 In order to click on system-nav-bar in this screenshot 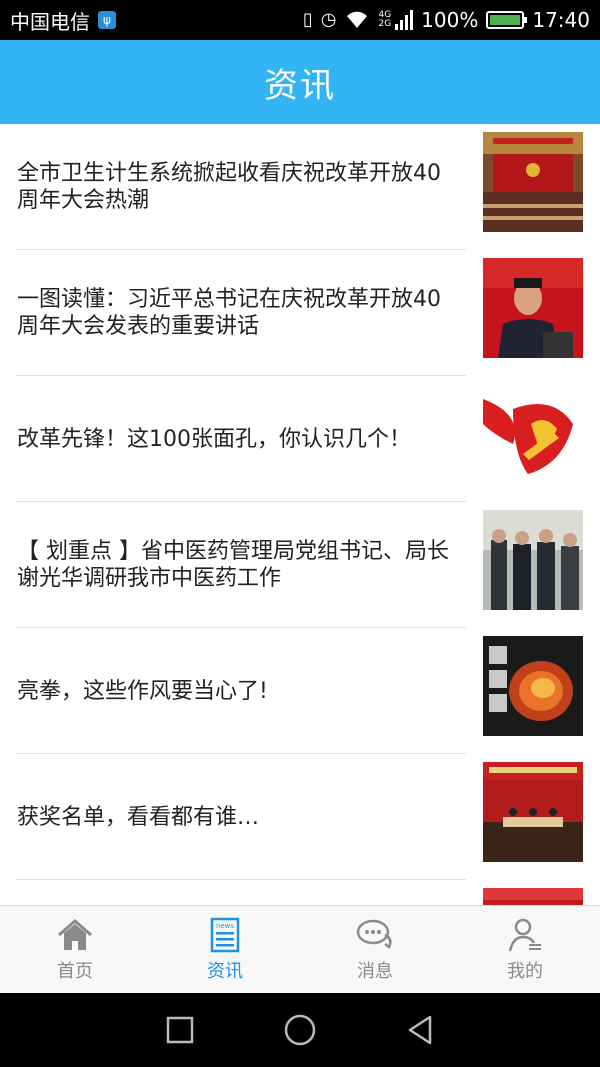, I will do `click(300, 1030)`.